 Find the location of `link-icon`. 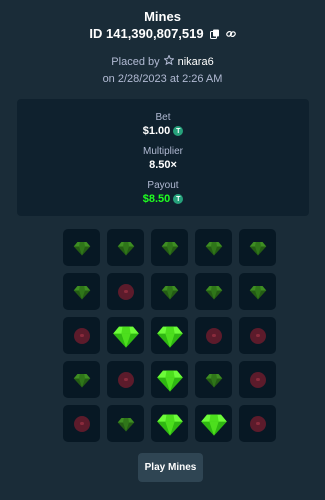

link-icon is located at coordinates (230, 34).